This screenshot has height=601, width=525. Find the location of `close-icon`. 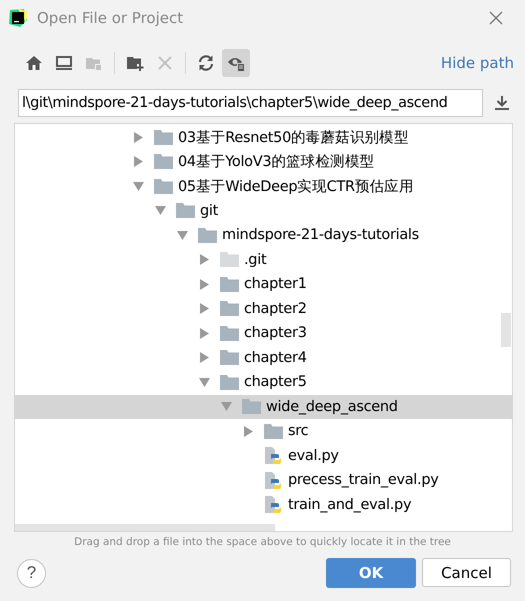

close-icon is located at coordinates (496, 18).